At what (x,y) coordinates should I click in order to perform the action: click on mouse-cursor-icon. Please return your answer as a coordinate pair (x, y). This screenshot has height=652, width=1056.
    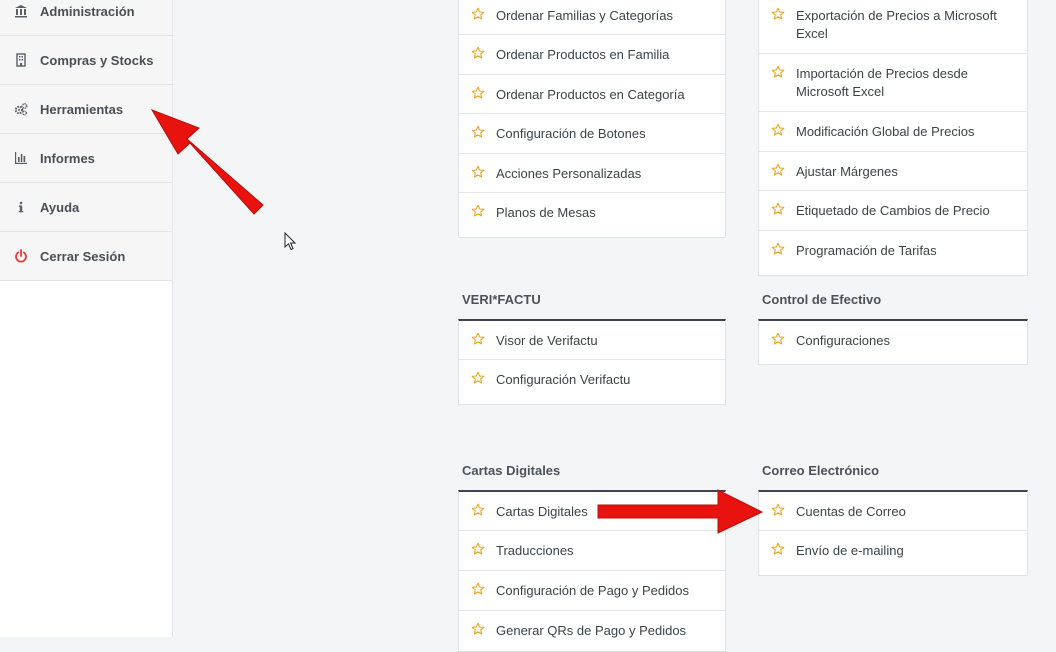
    Looking at the image, I should click on (290, 241).